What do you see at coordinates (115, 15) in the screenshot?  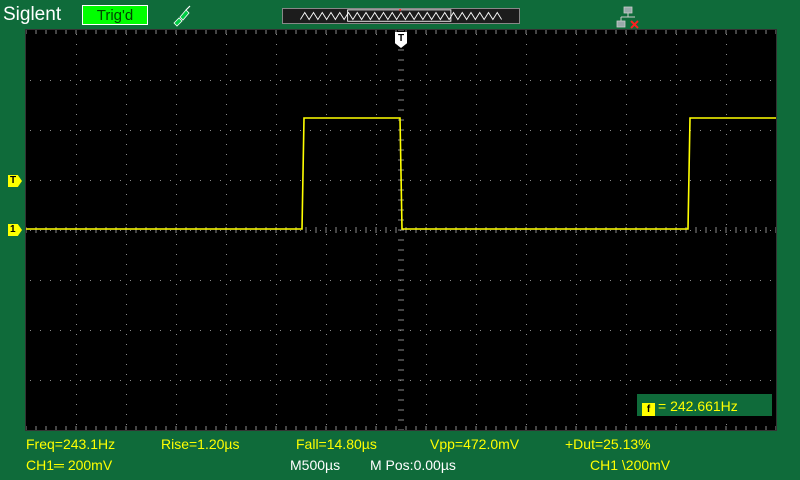 I see `trigger-status-badge: Trig'd` at bounding box center [115, 15].